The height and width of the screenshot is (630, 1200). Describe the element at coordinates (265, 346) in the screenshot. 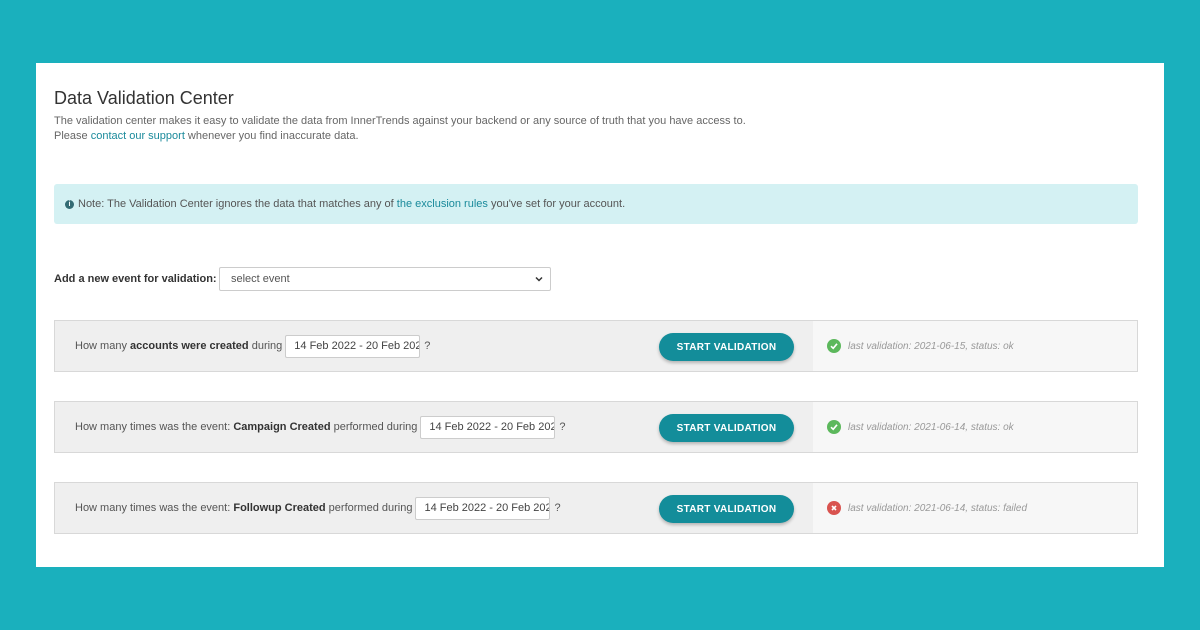

I see `question-suffix: during` at that location.